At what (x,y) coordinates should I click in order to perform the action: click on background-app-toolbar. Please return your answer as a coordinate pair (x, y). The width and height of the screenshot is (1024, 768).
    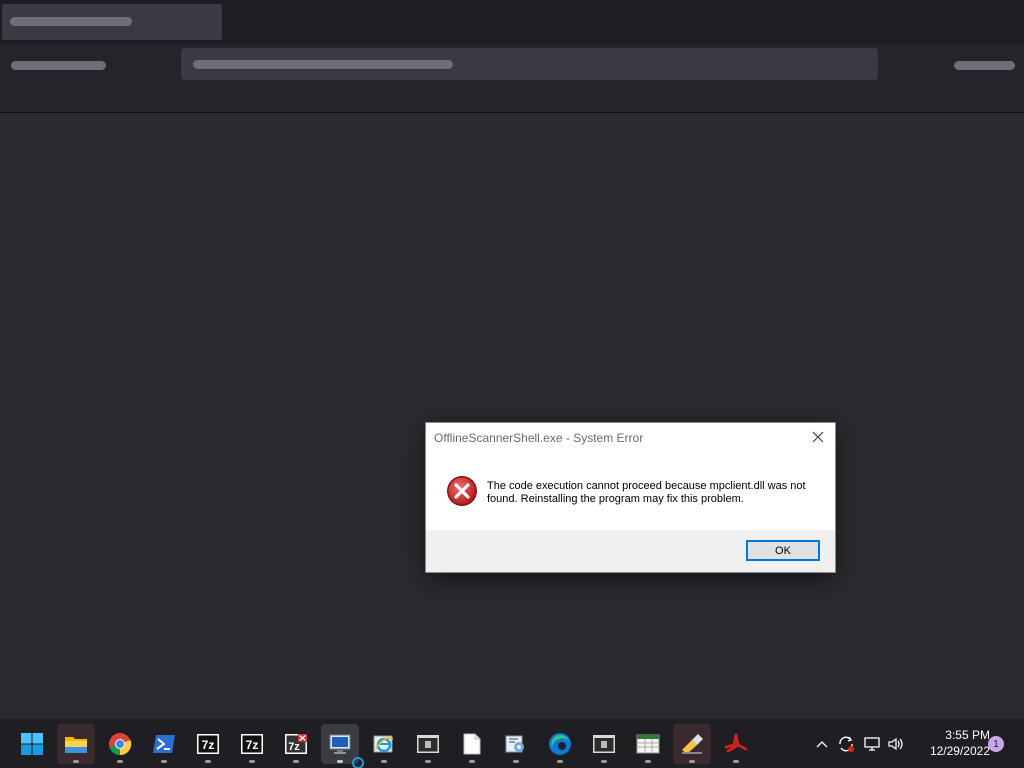
    Looking at the image, I should click on (512, 78).